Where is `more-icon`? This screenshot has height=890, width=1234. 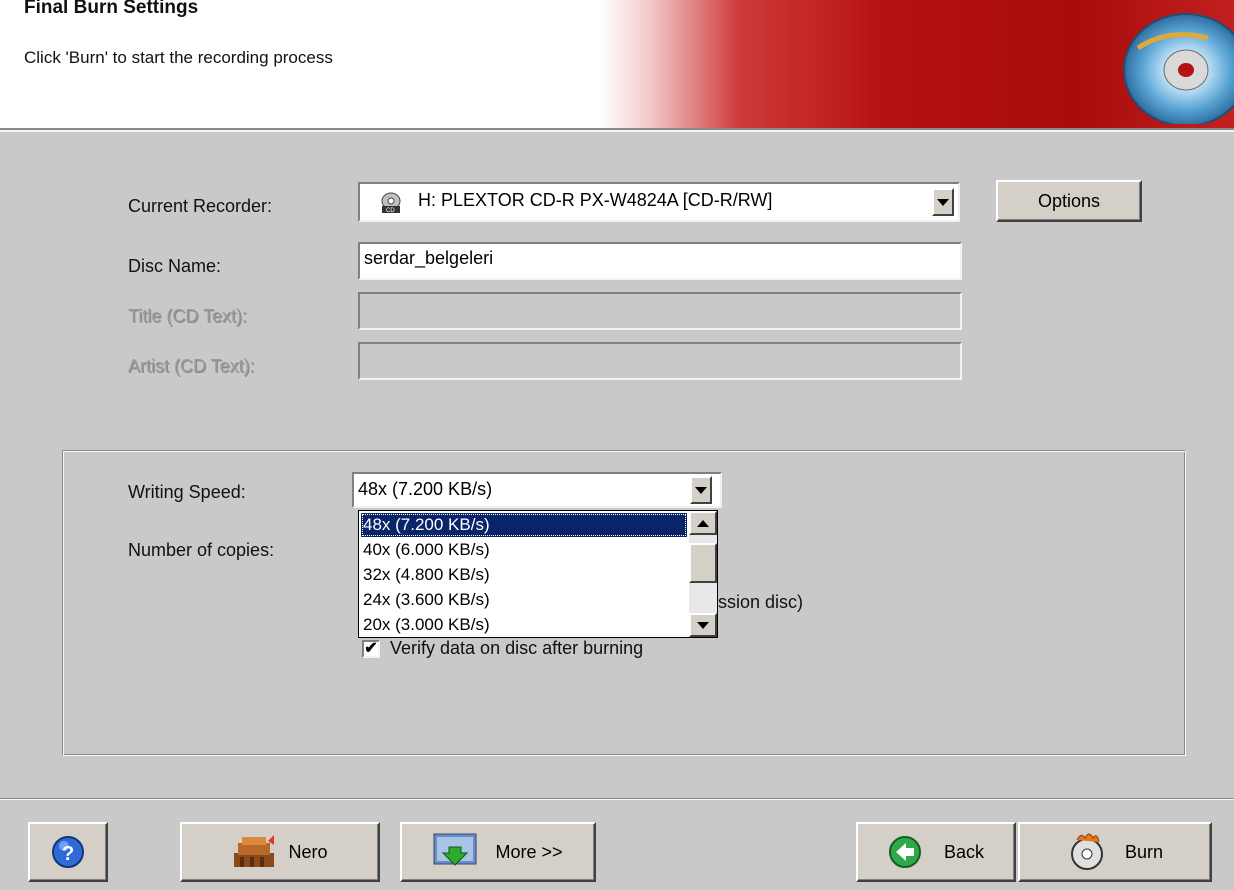
more-icon is located at coordinates (455, 849).